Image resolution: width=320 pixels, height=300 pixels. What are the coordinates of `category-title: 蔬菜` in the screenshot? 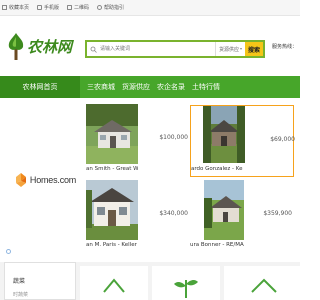 It's located at (19, 280).